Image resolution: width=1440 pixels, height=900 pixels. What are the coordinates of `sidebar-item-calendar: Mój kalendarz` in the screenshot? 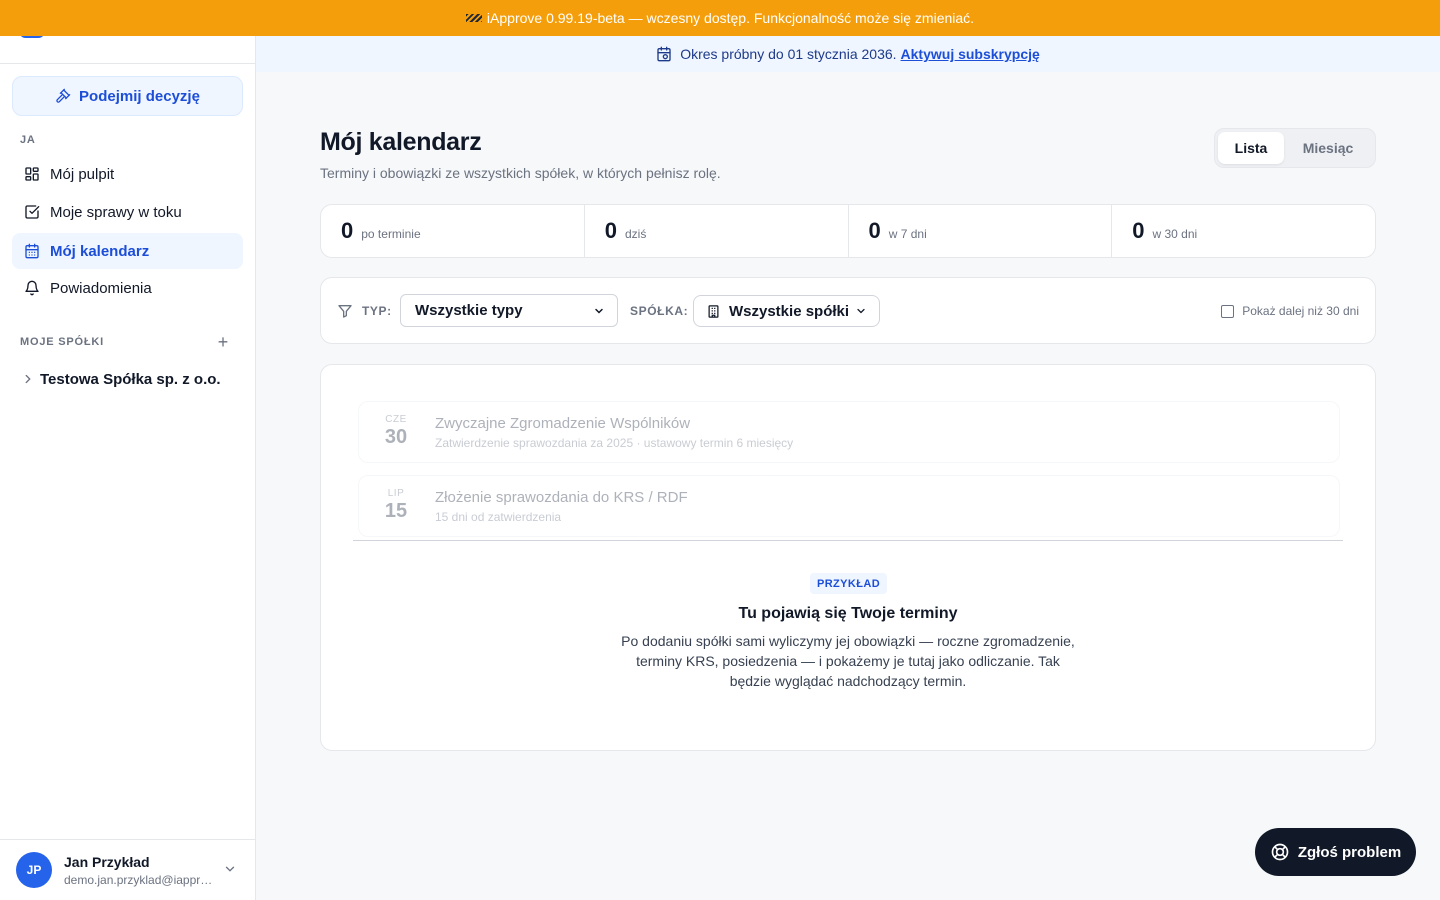 It's located at (127, 251).